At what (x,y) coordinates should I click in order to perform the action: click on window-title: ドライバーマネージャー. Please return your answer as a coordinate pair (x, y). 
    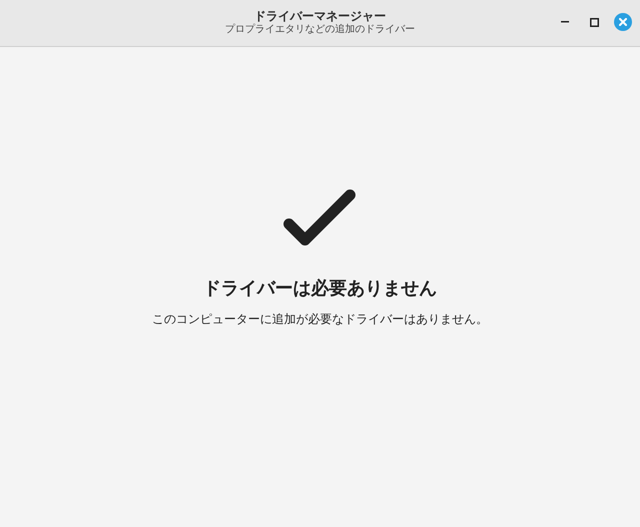
    Looking at the image, I should click on (320, 16).